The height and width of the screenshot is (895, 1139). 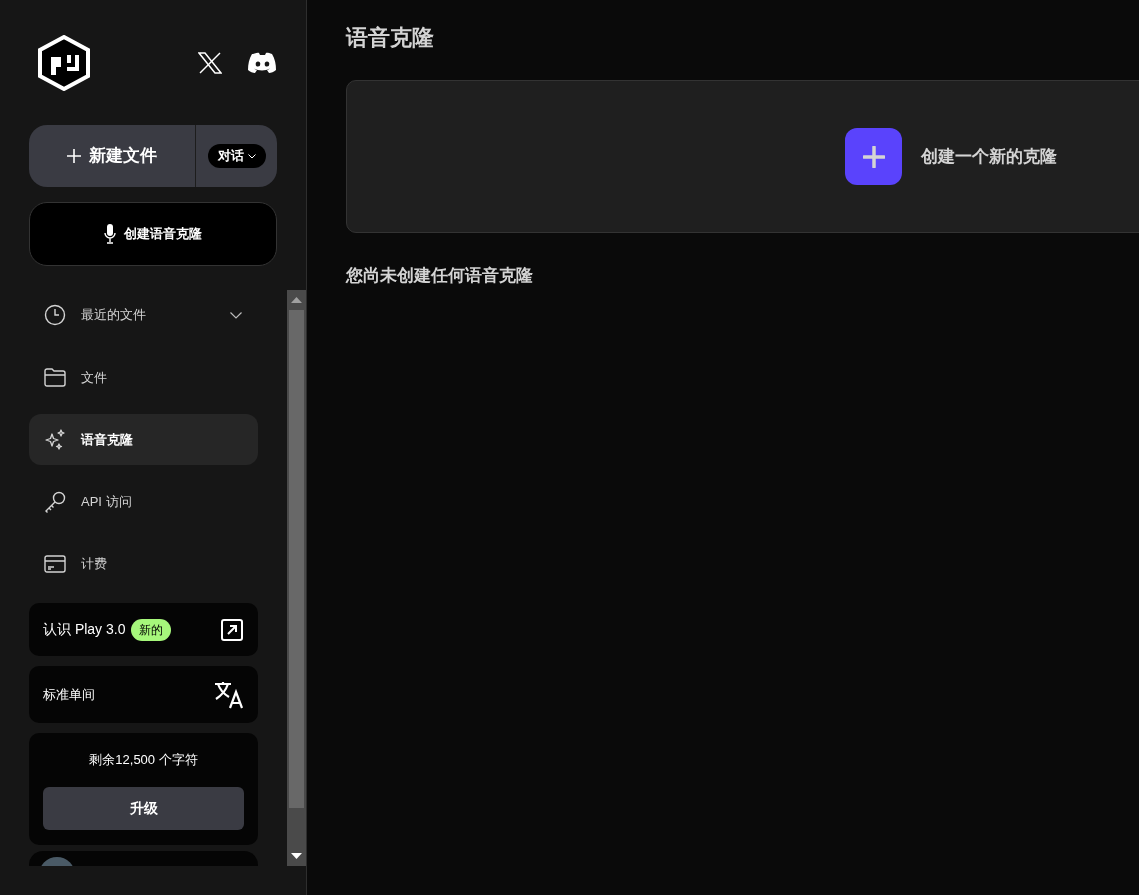 What do you see at coordinates (236, 156) in the screenshot?
I see `mode-dropdown: 对话` at bounding box center [236, 156].